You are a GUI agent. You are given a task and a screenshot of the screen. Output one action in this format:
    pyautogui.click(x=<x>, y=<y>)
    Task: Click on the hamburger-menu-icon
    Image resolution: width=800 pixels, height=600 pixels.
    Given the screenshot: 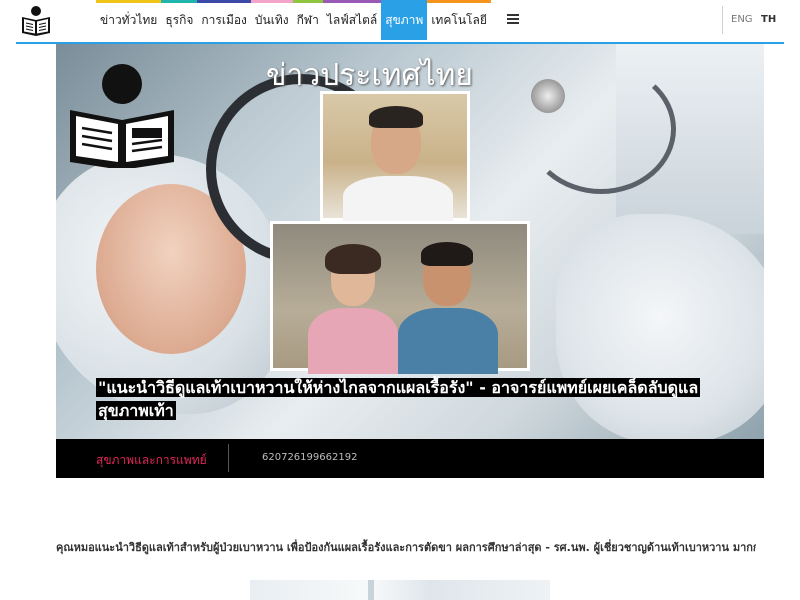 What is the action you would take?
    pyautogui.click(x=513, y=20)
    